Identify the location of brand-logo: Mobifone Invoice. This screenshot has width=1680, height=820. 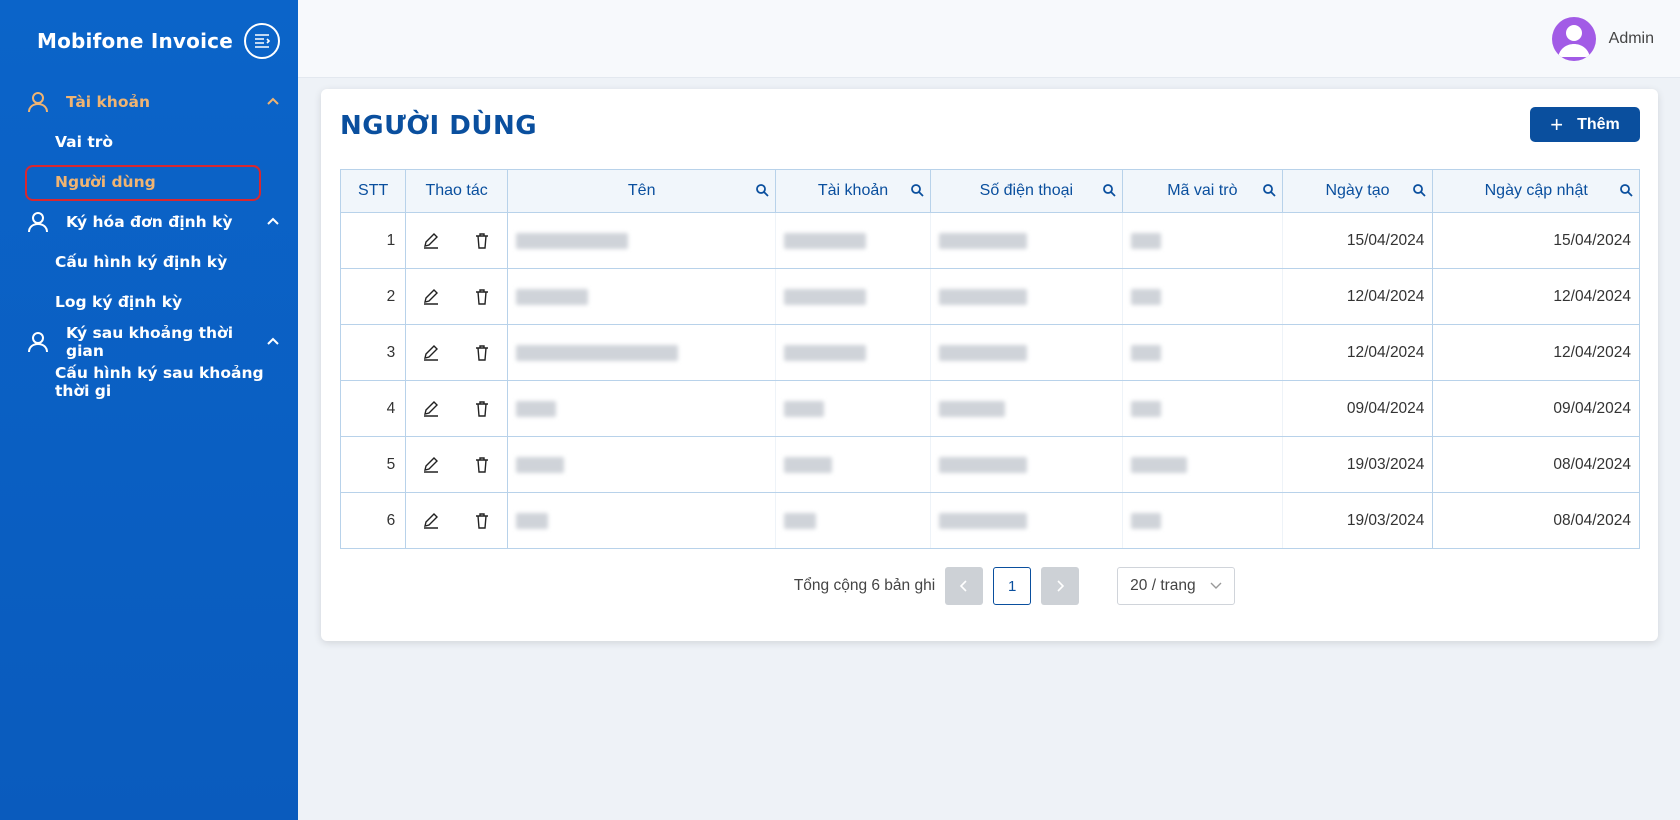
(135, 41).